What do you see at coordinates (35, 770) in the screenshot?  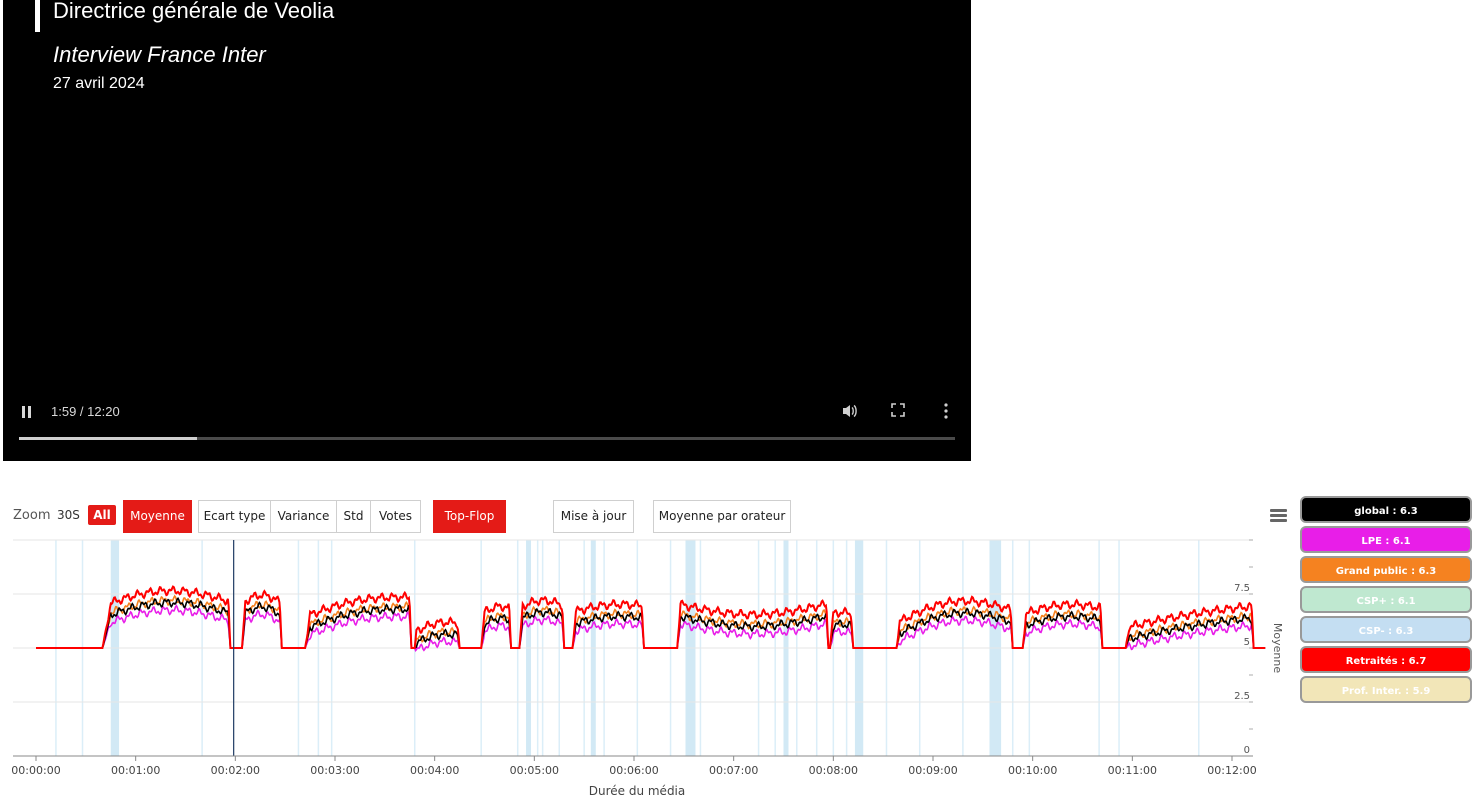 I see `x-tick-label: 00:00:00` at bounding box center [35, 770].